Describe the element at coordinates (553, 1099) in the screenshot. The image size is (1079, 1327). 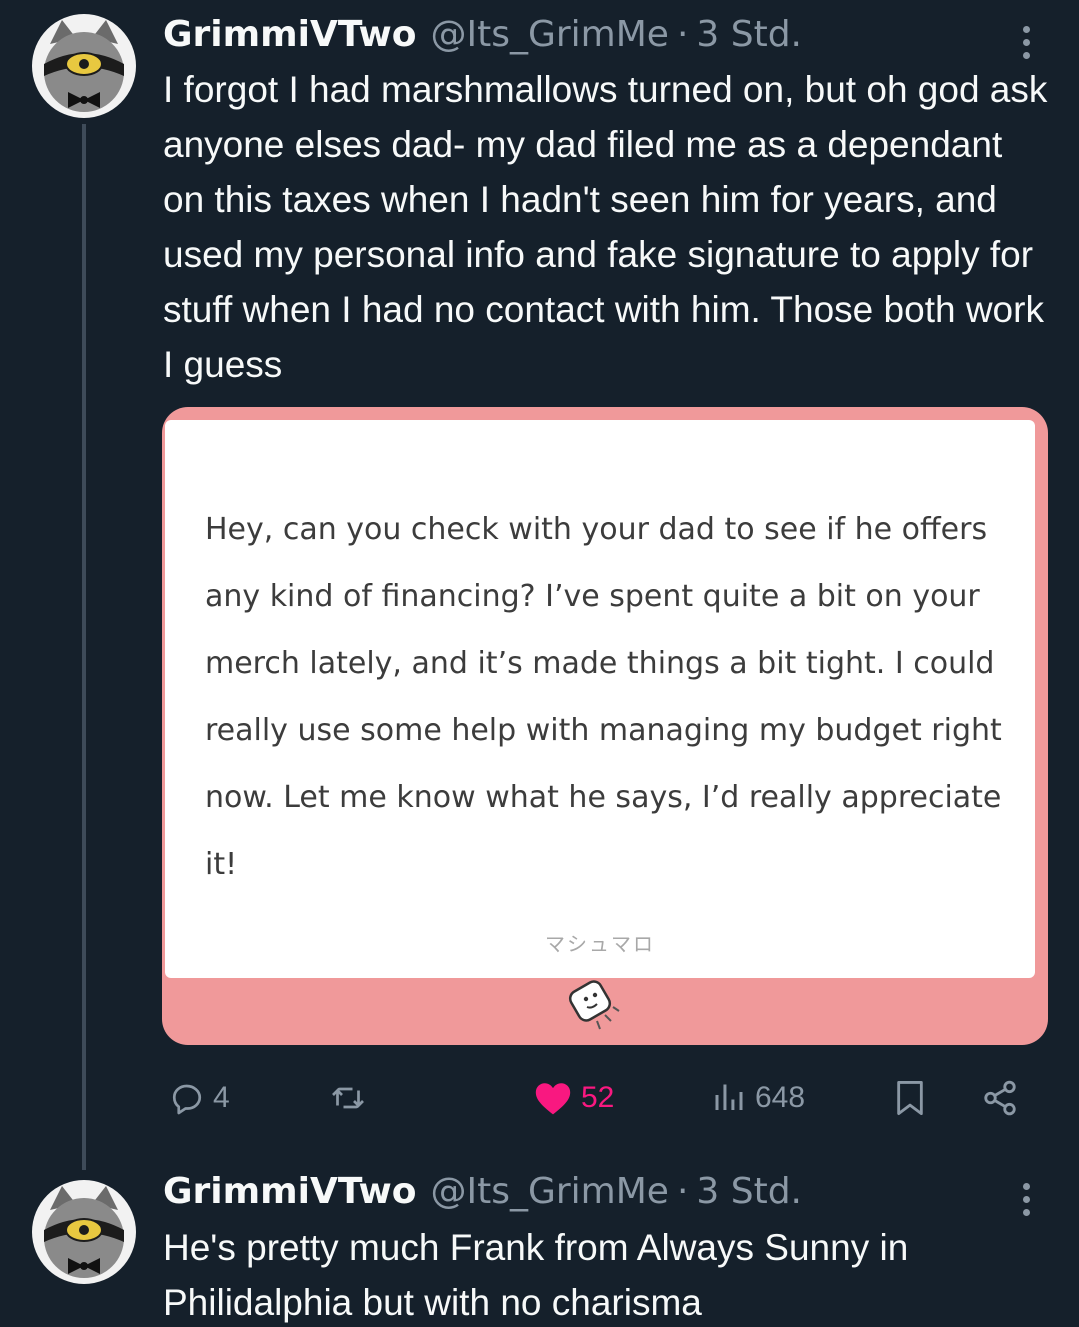
I see `like-icon` at that location.